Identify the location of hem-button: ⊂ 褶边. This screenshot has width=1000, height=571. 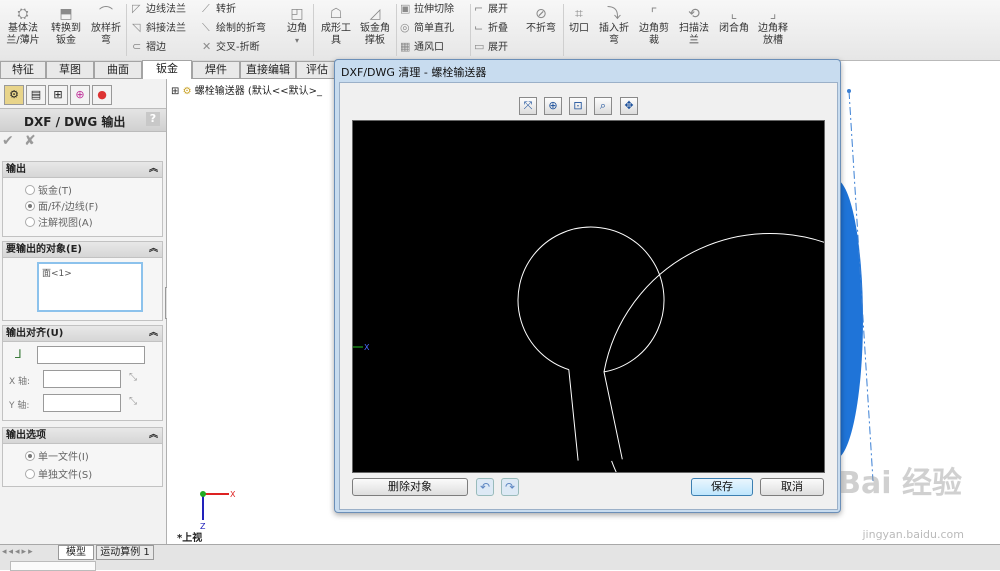
(149, 47).